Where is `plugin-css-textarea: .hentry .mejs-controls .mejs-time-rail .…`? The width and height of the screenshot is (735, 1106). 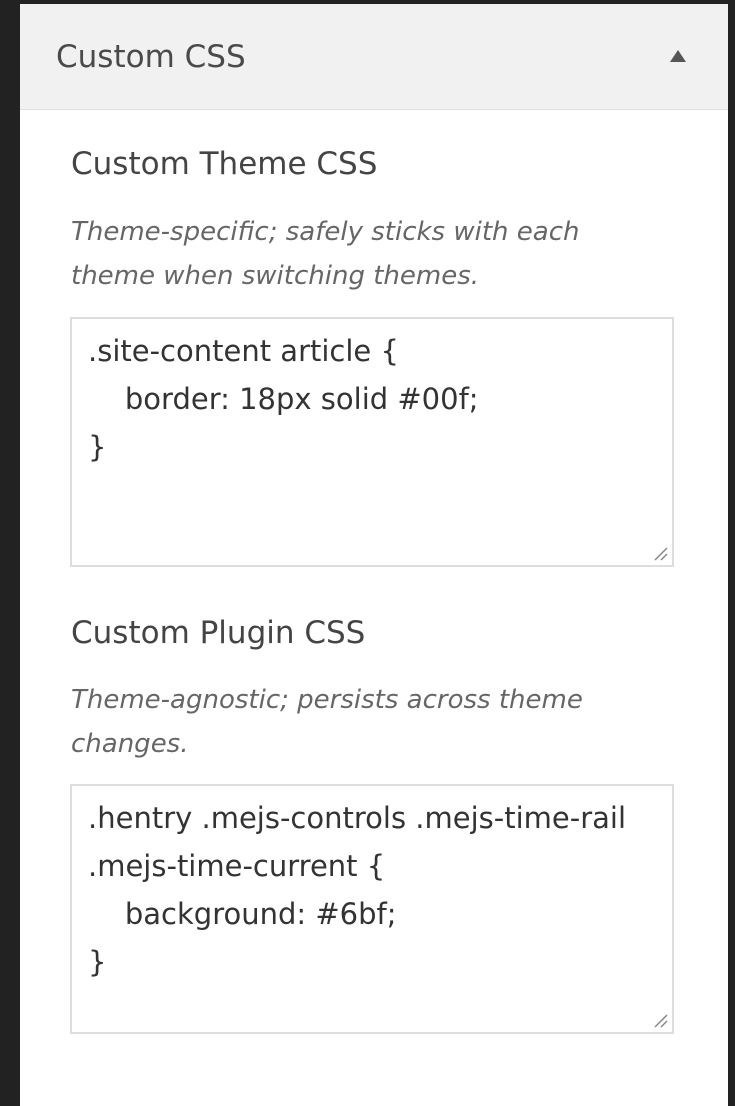
plugin-css-textarea: .hentry .mejs-controls .mejs-time-rail .… is located at coordinates (374, 890).